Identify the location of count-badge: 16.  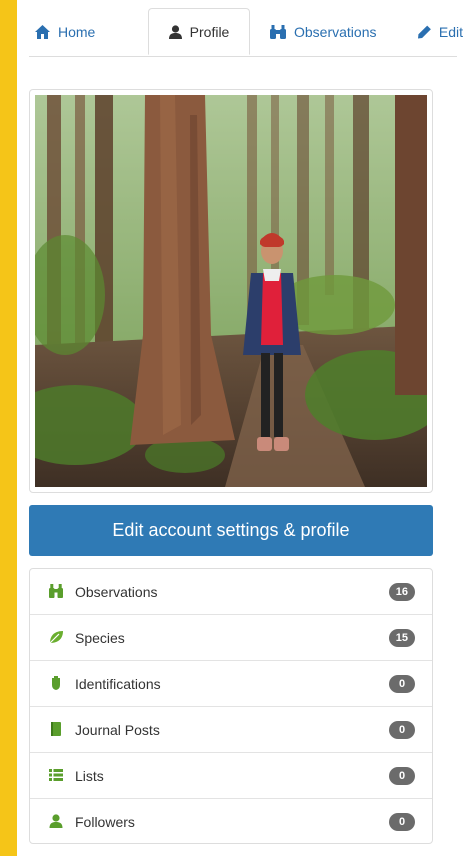
(401, 592).